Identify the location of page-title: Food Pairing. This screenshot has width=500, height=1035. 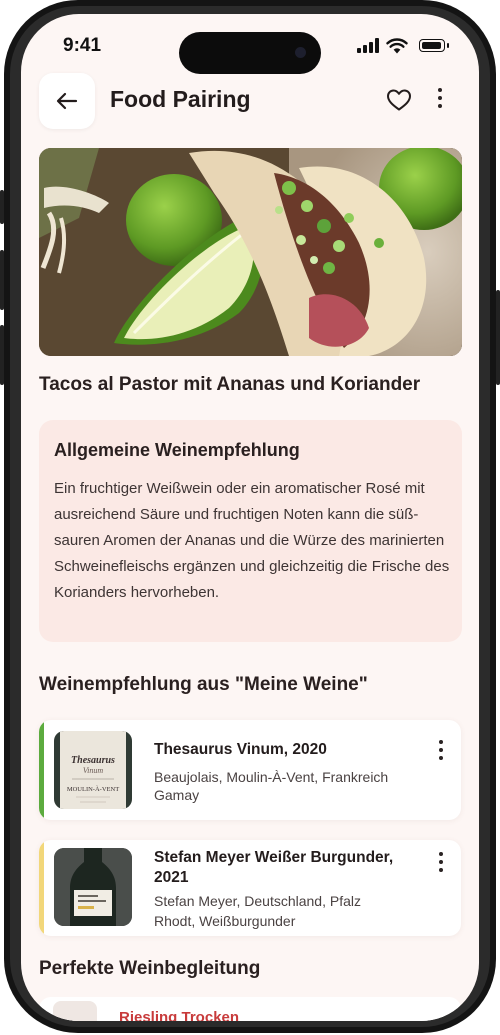
(180, 99).